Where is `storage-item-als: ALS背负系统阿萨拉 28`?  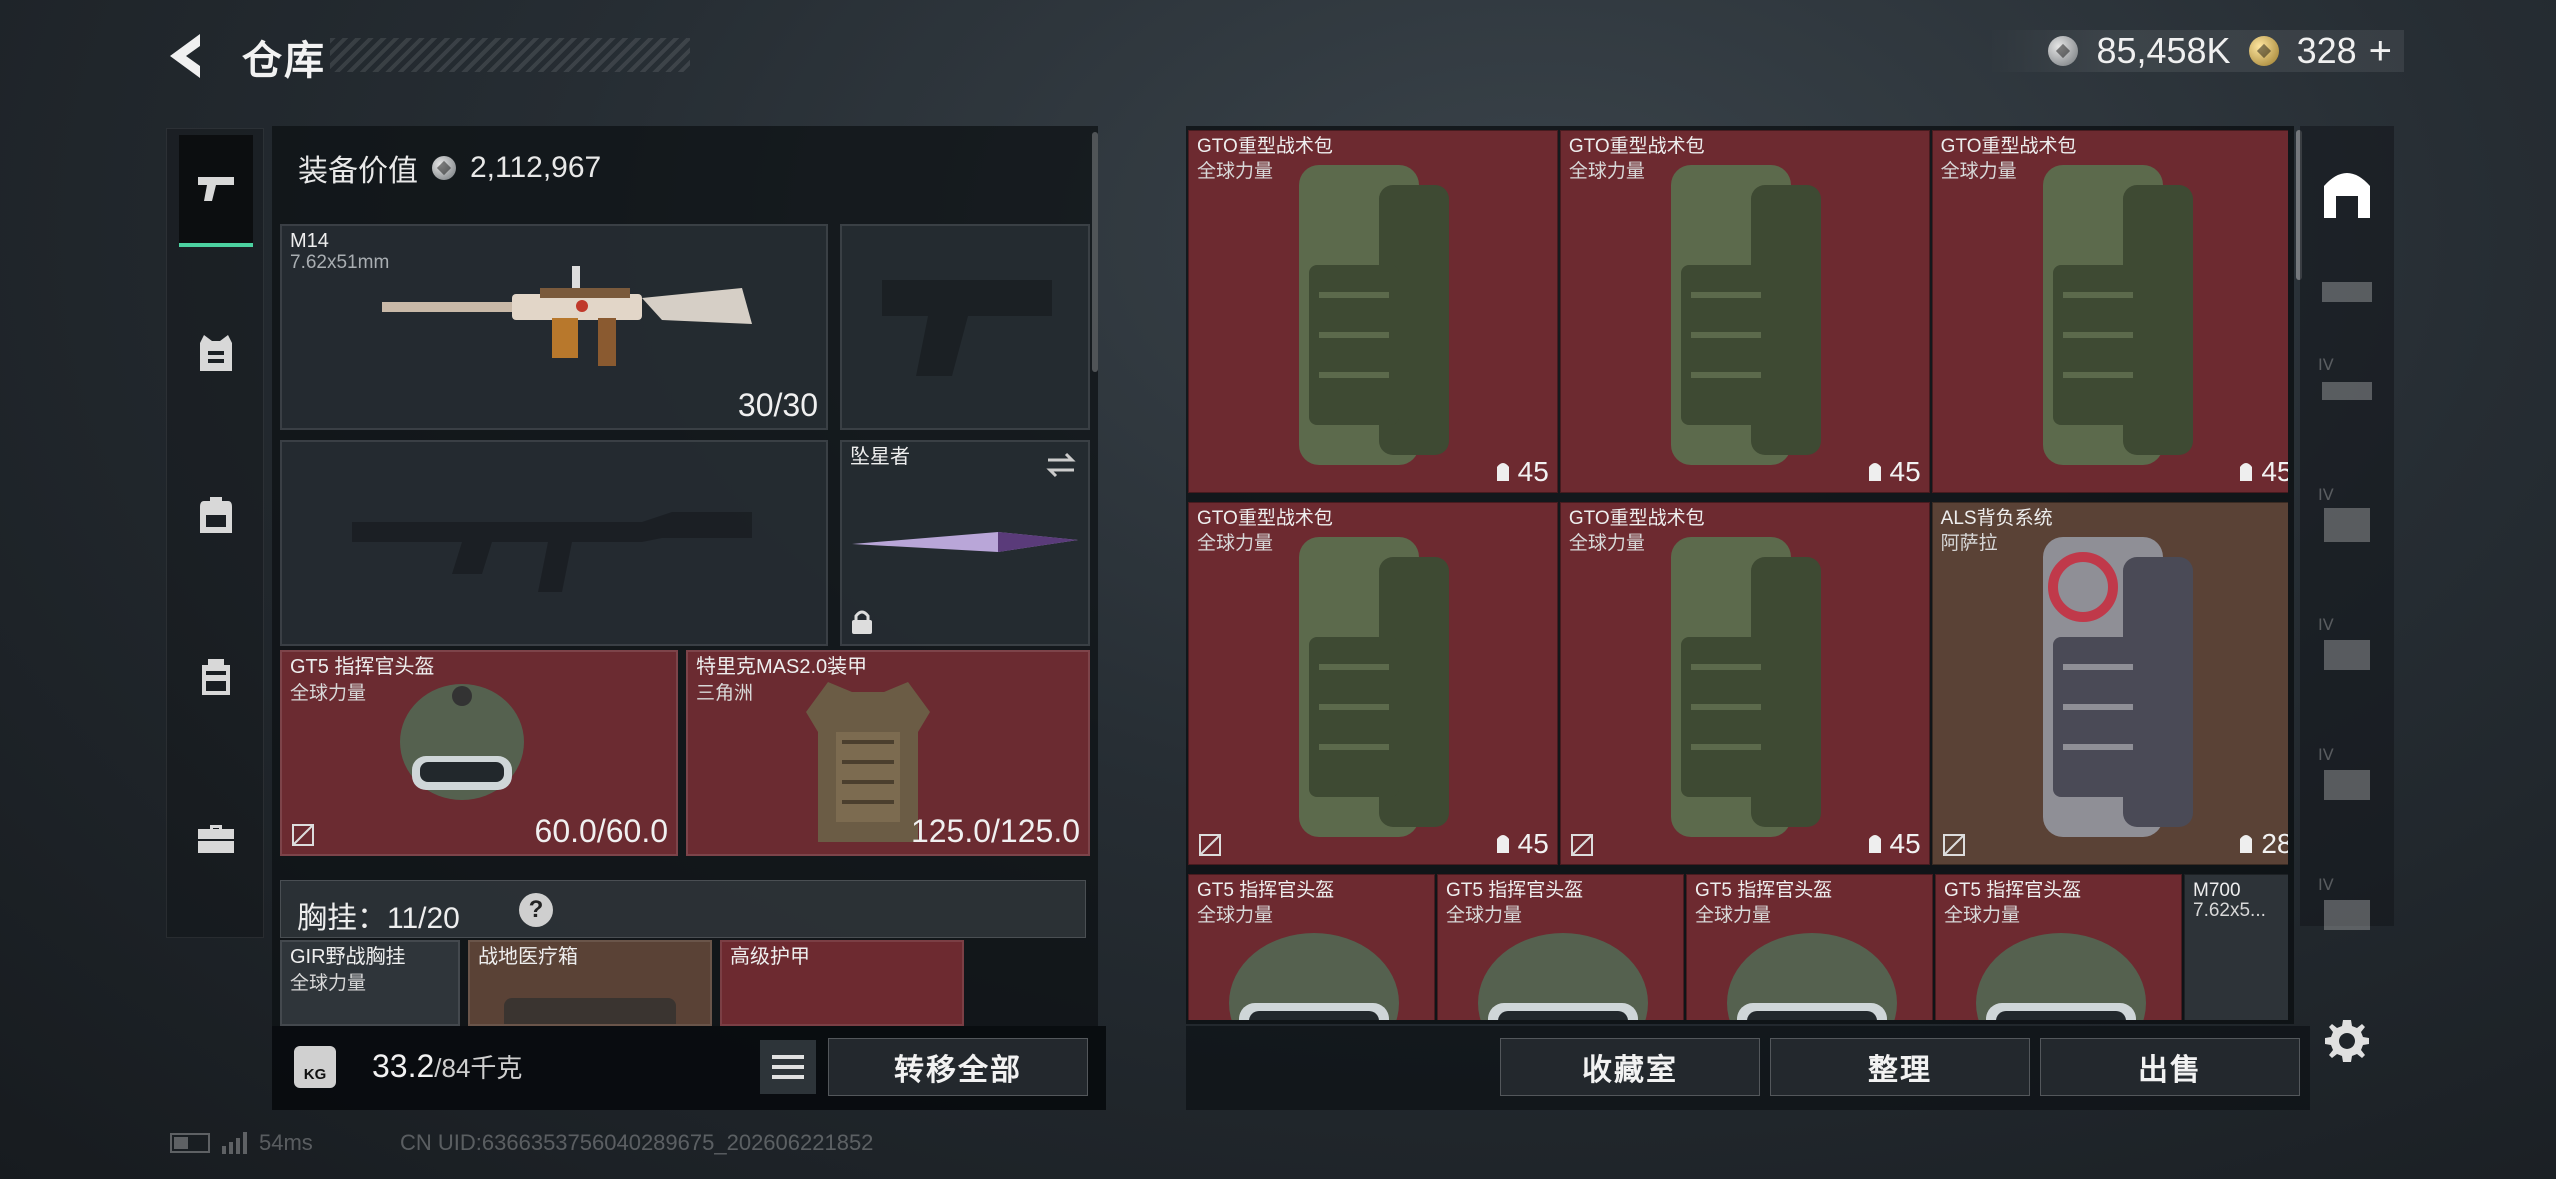 storage-item-als: ALS背负系统阿萨拉 28 is located at coordinates (2109, 683).